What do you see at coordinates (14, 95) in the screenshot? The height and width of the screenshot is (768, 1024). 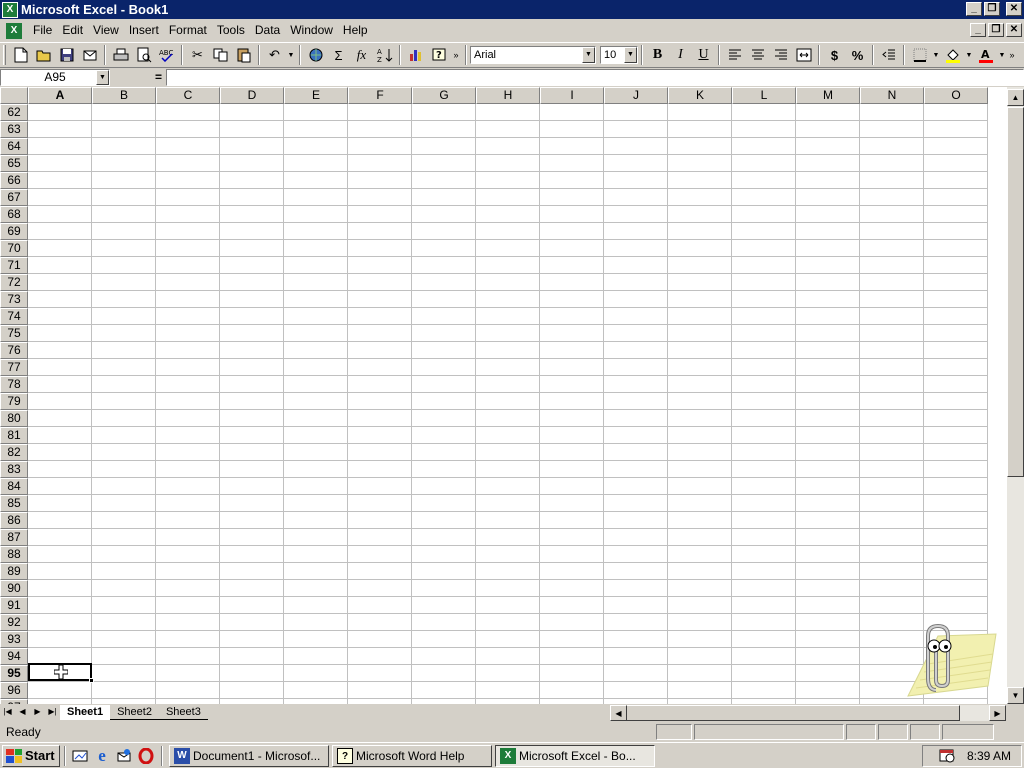 I see `select-all-corner` at bounding box center [14, 95].